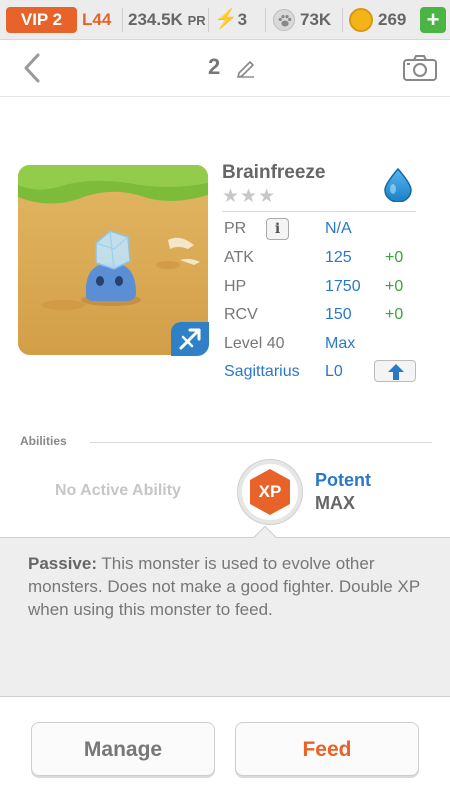 The width and height of the screenshot is (450, 800). I want to click on stat-bonus-atk: +0, so click(394, 257).